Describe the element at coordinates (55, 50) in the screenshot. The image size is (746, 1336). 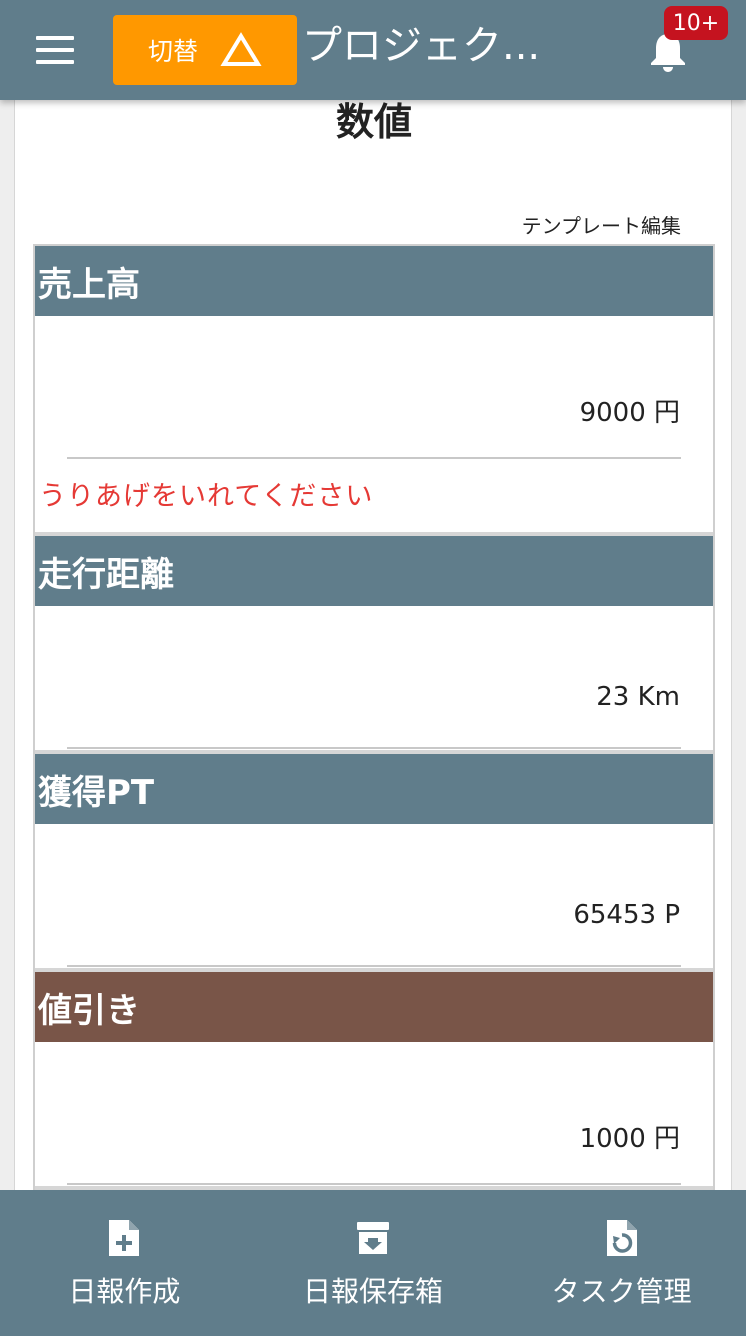
I see `hamburger-menu-icon` at that location.